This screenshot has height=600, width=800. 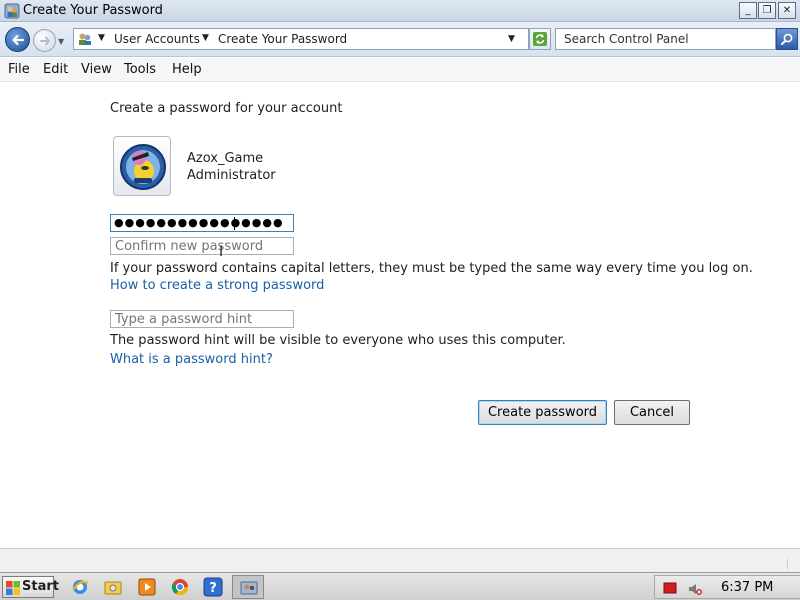 I want to click on recent-pages-dropdown: ▼, so click(x=61, y=41).